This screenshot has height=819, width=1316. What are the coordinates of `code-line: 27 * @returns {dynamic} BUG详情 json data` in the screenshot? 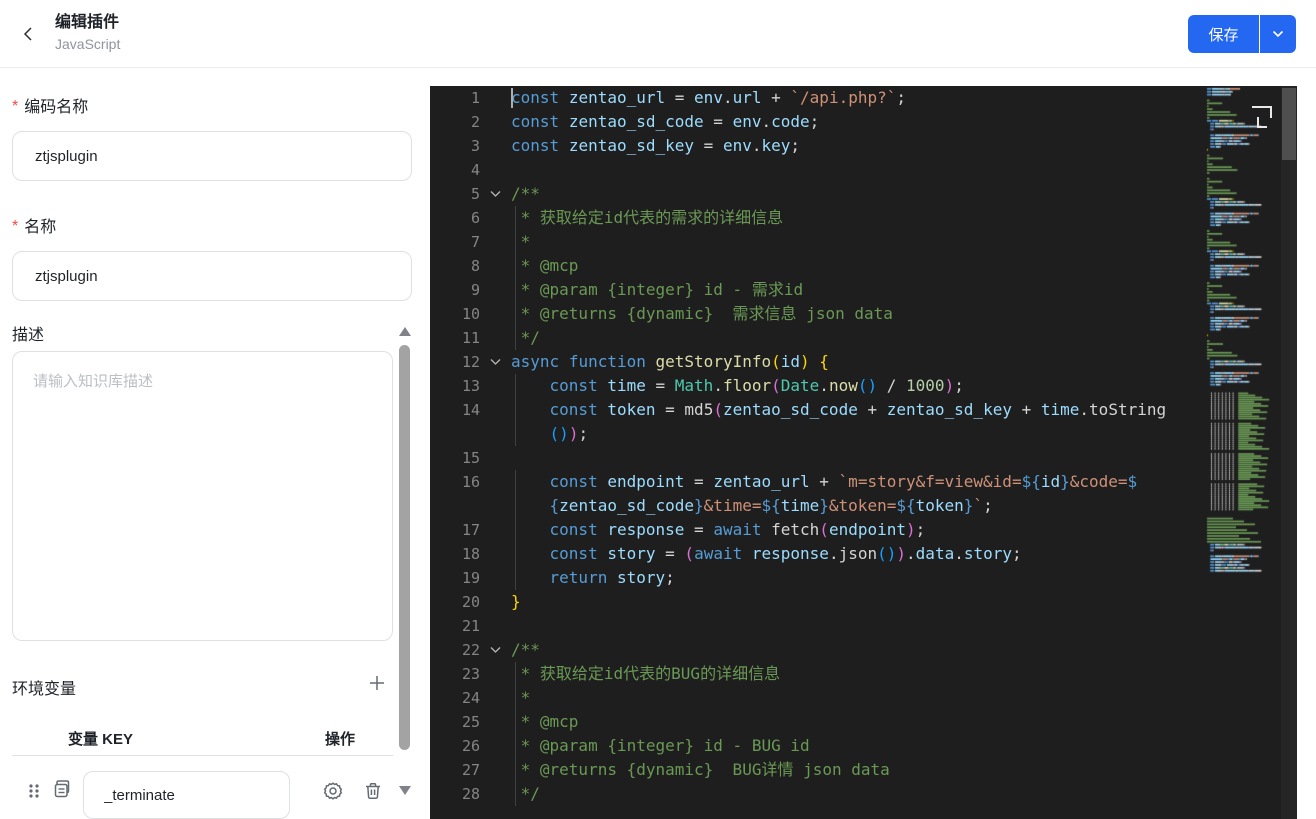 It's located at (863, 770).